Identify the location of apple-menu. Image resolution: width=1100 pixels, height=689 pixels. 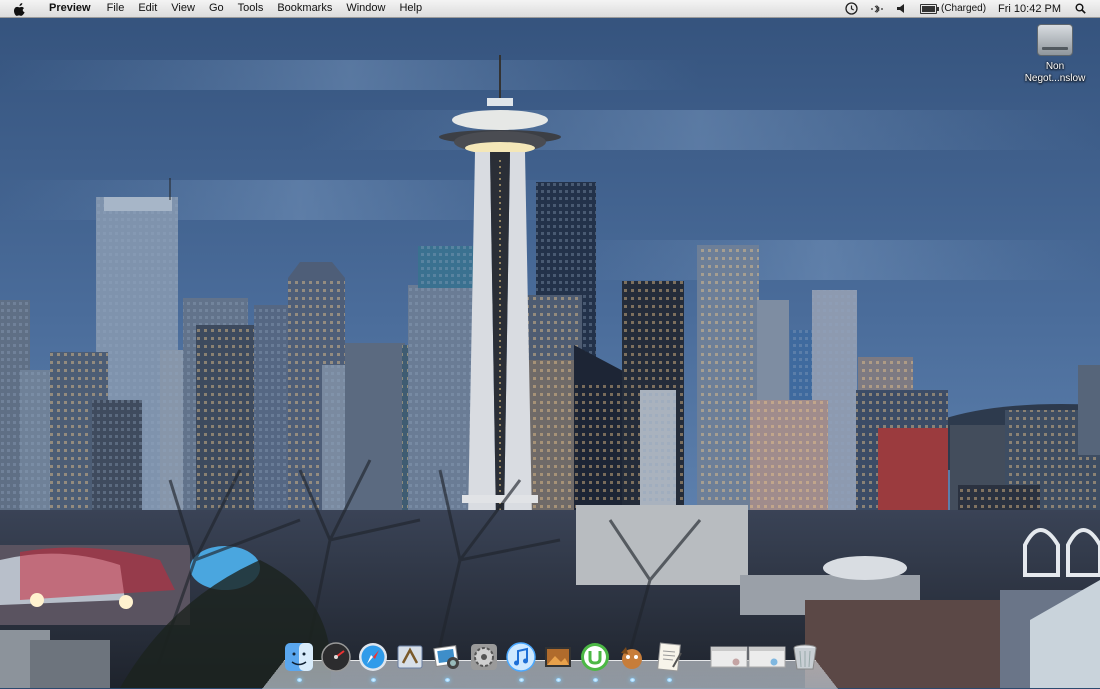
(20, 8).